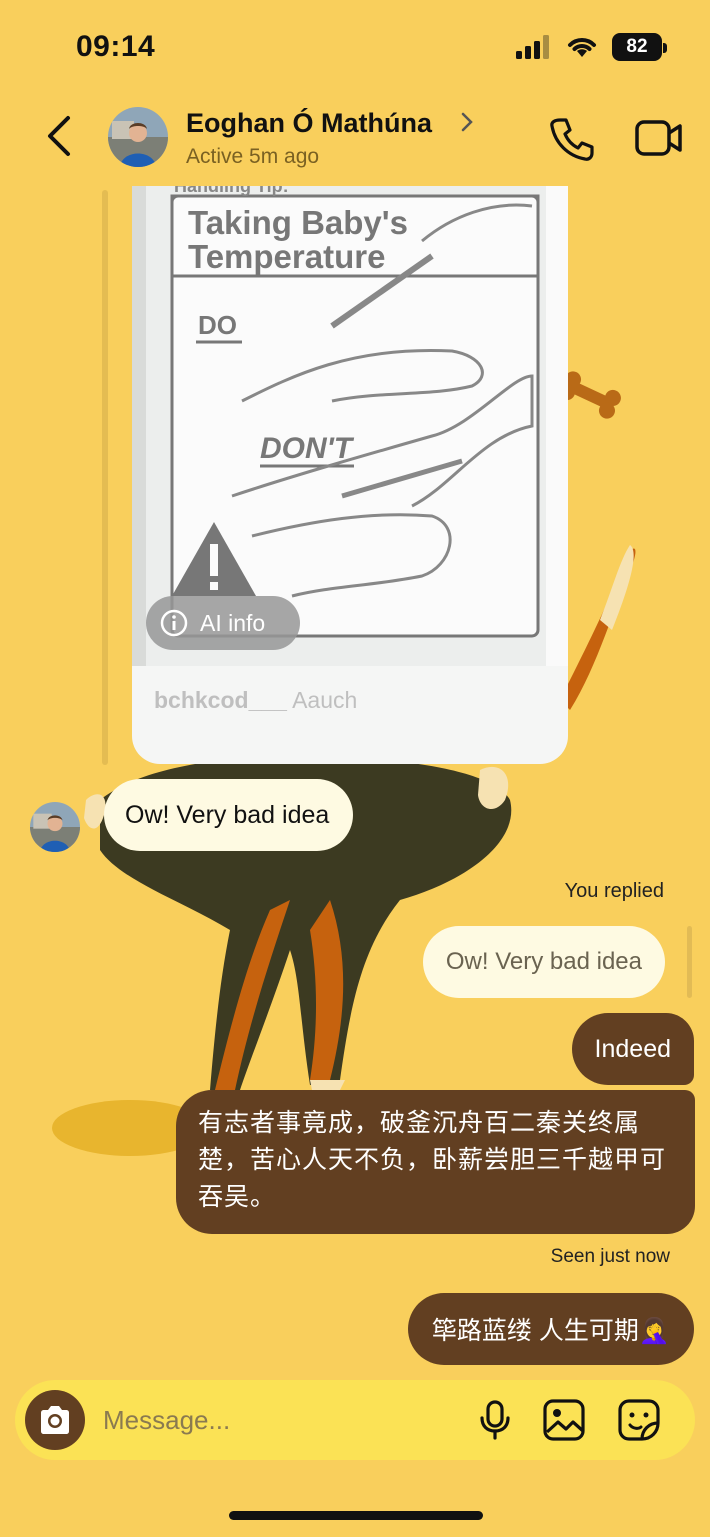  I want to click on camera-icon, so click(55, 1420).